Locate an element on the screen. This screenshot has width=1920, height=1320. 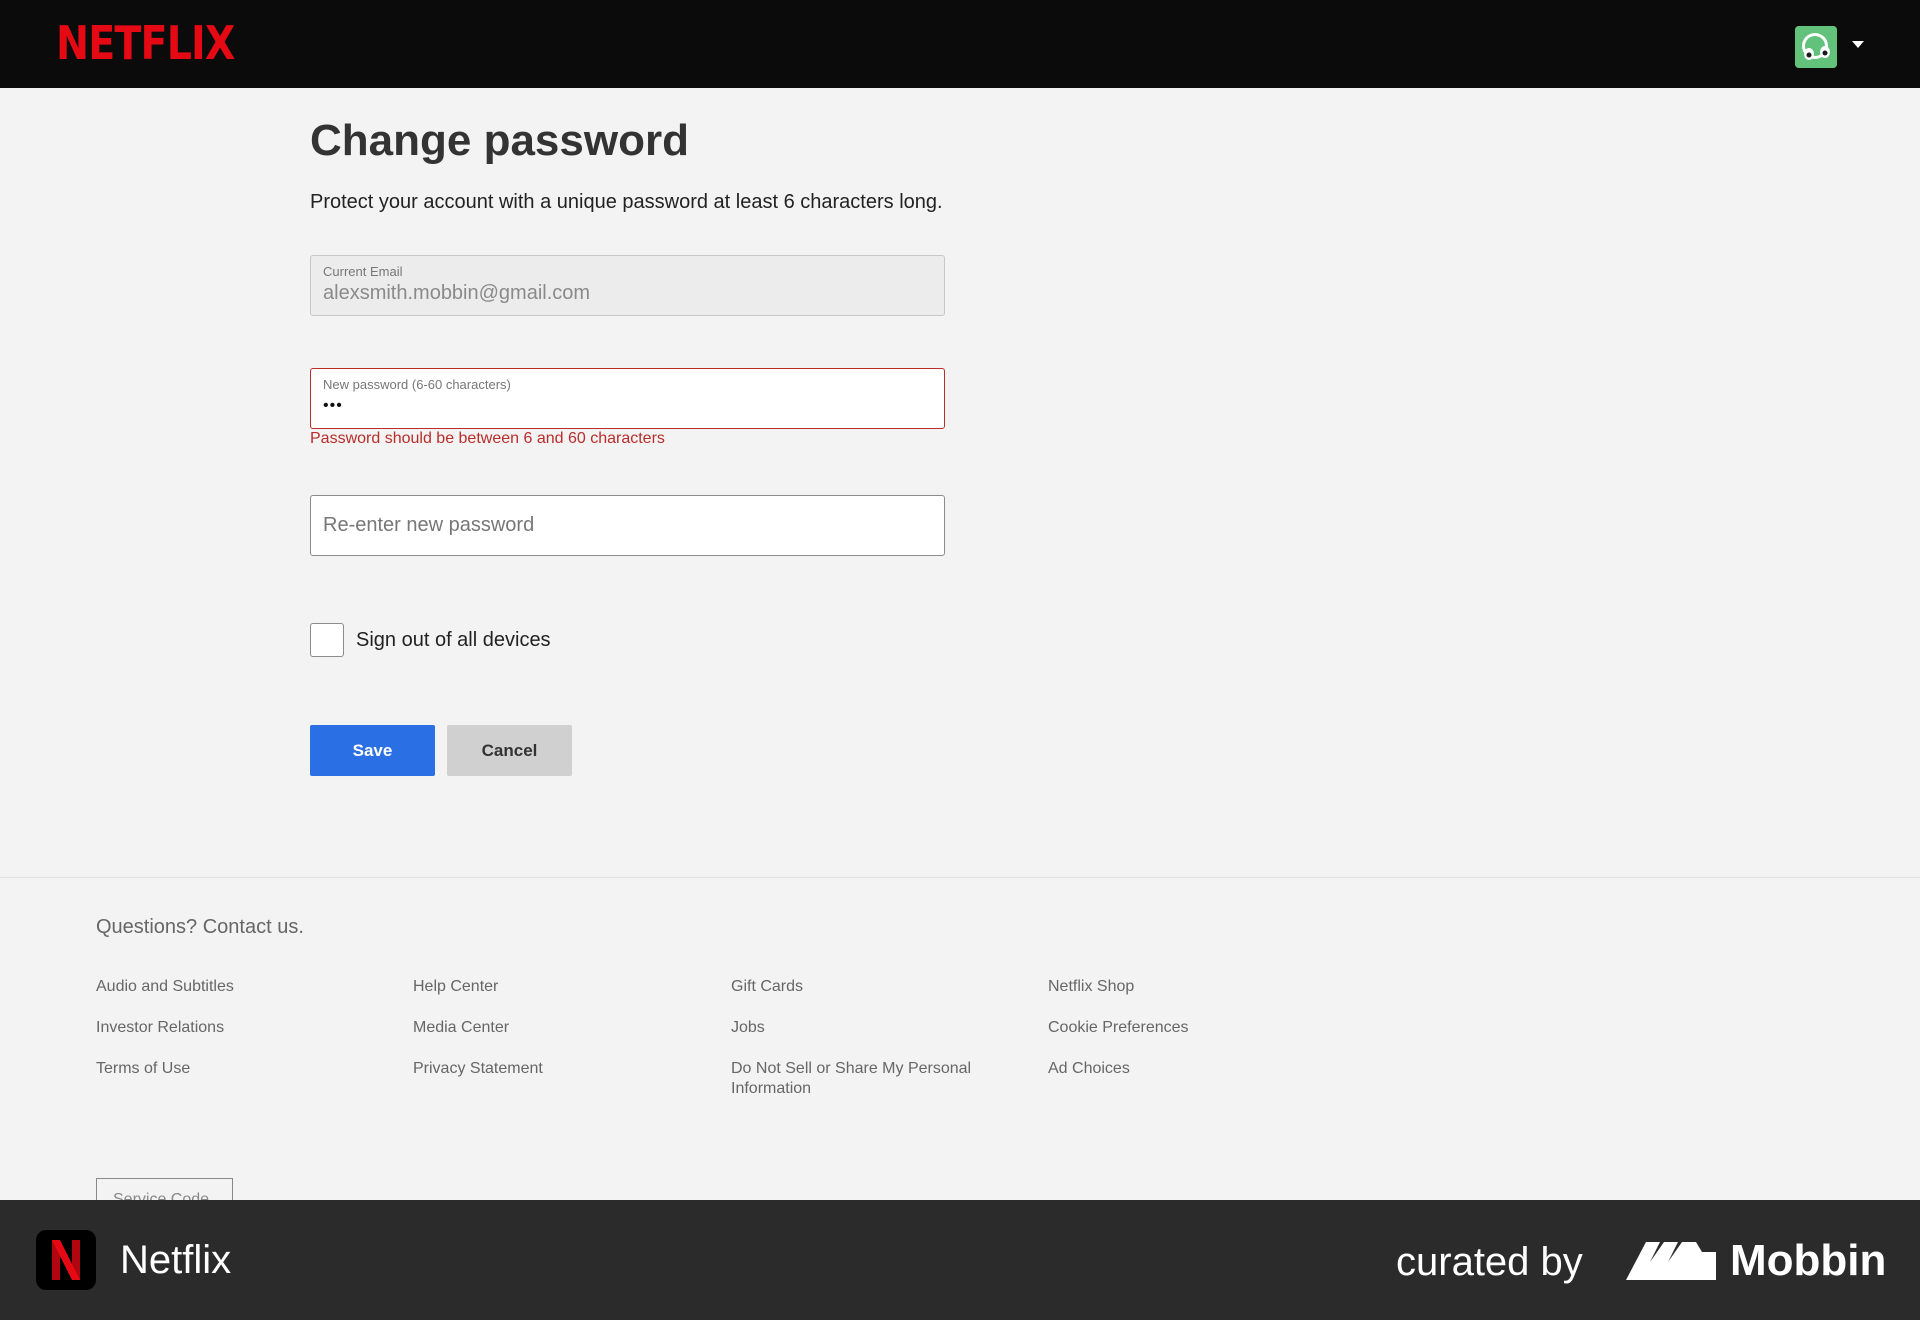
caret-down-icon is located at coordinates (1858, 44).